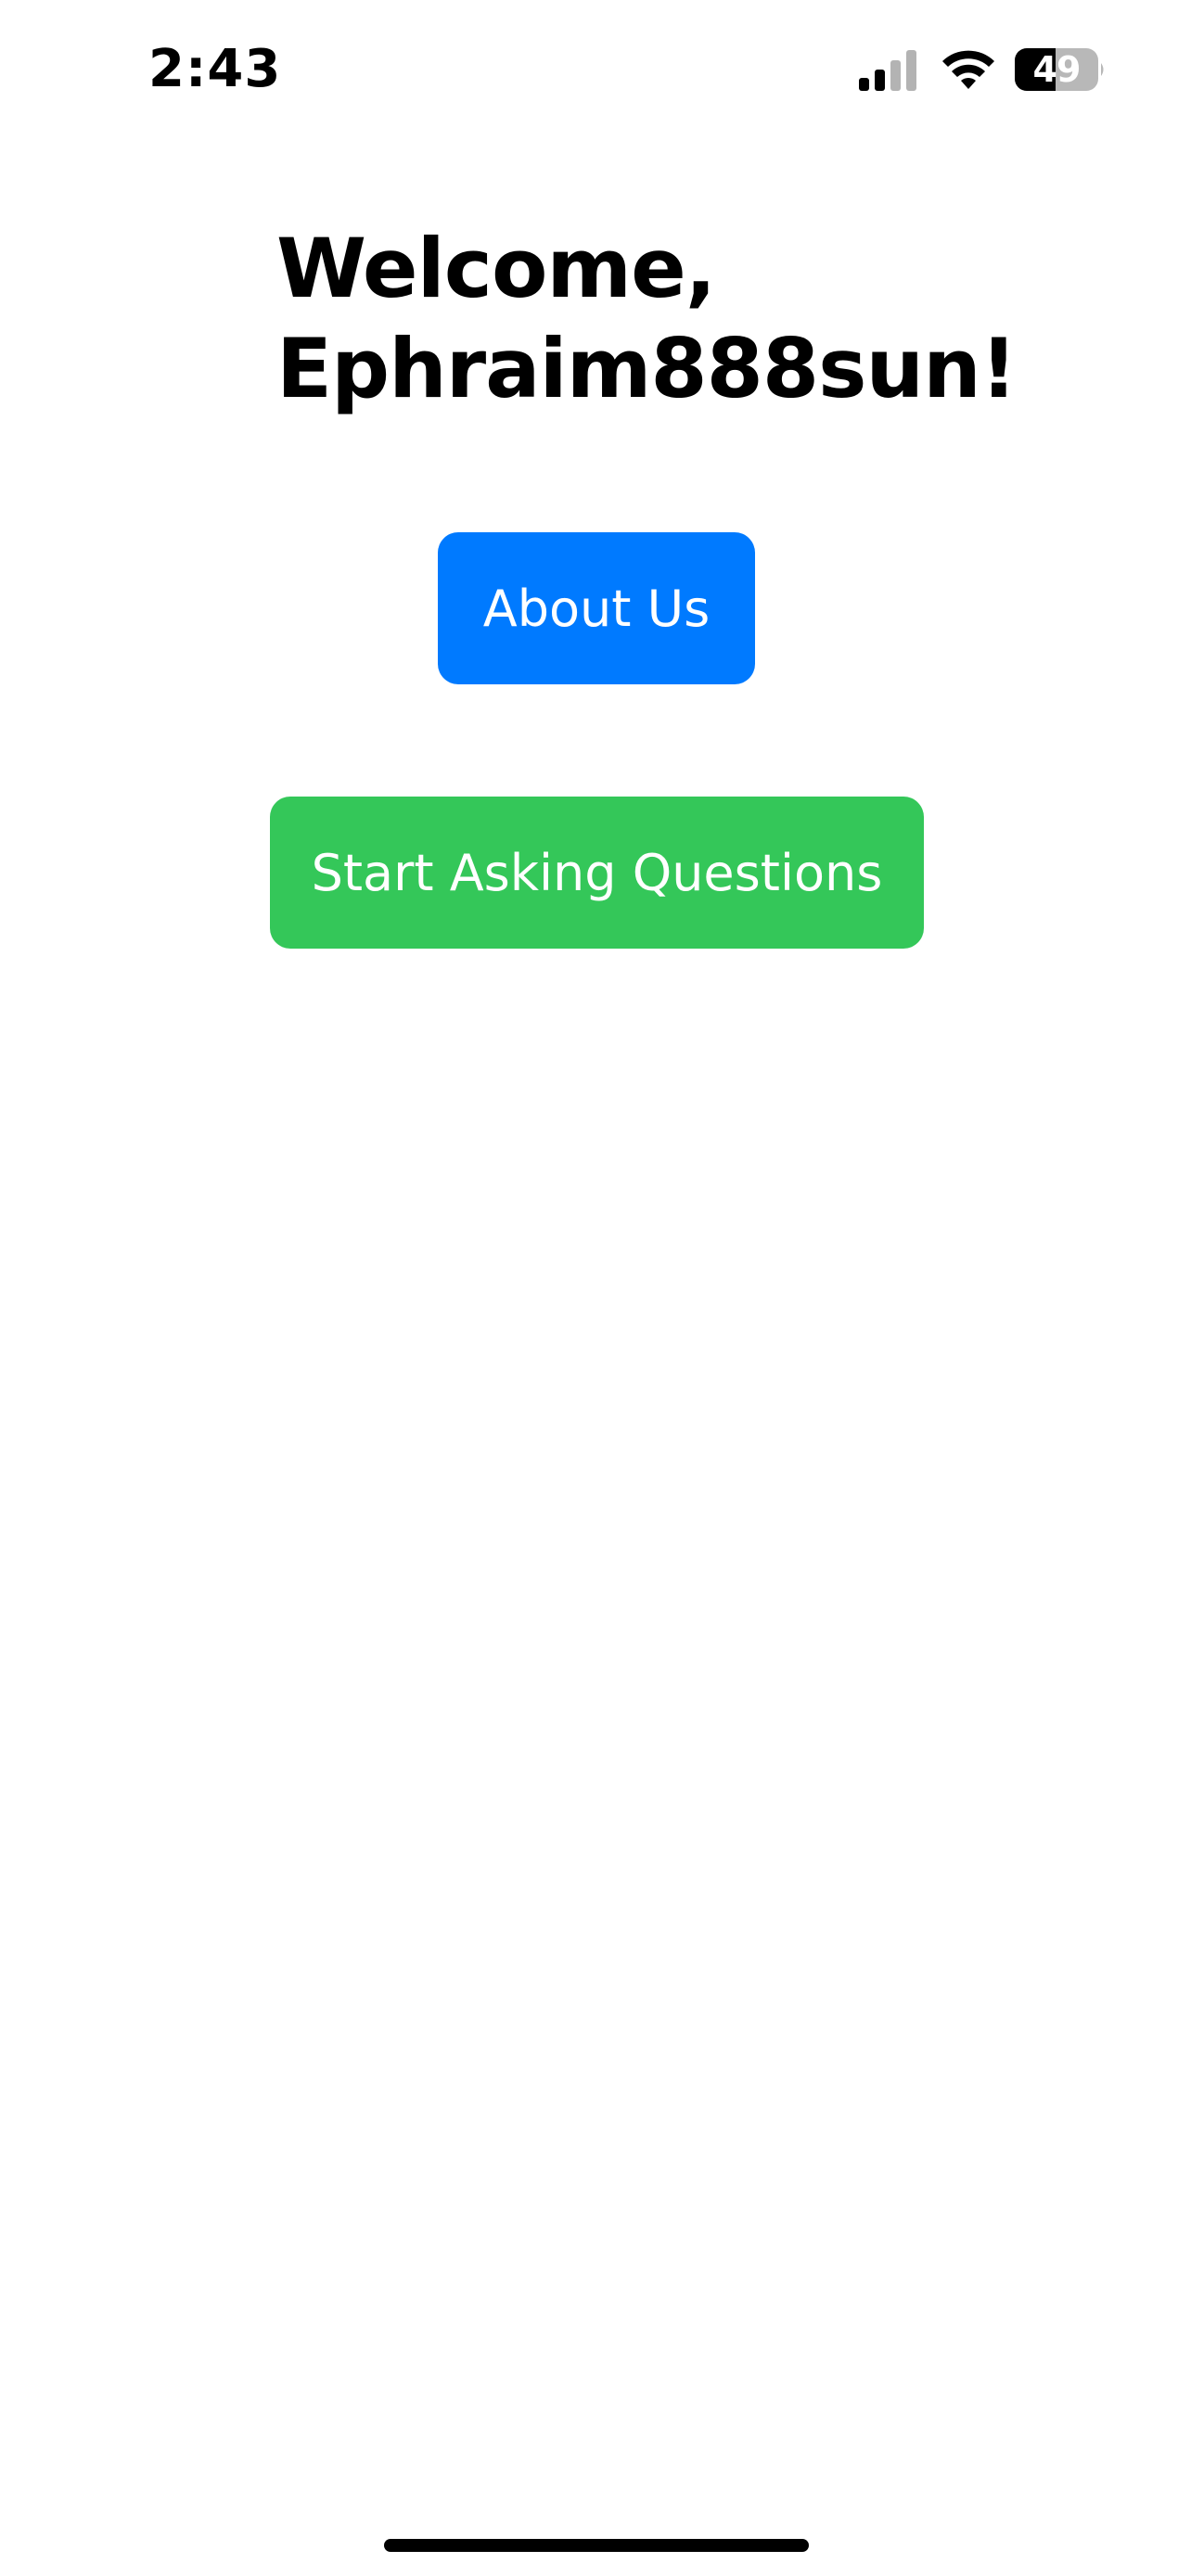 Image resolution: width=1191 pixels, height=2576 pixels. What do you see at coordinates (968, 69) in the screenshot?
I see `wifi-icon` at bounding box center [968, 69].